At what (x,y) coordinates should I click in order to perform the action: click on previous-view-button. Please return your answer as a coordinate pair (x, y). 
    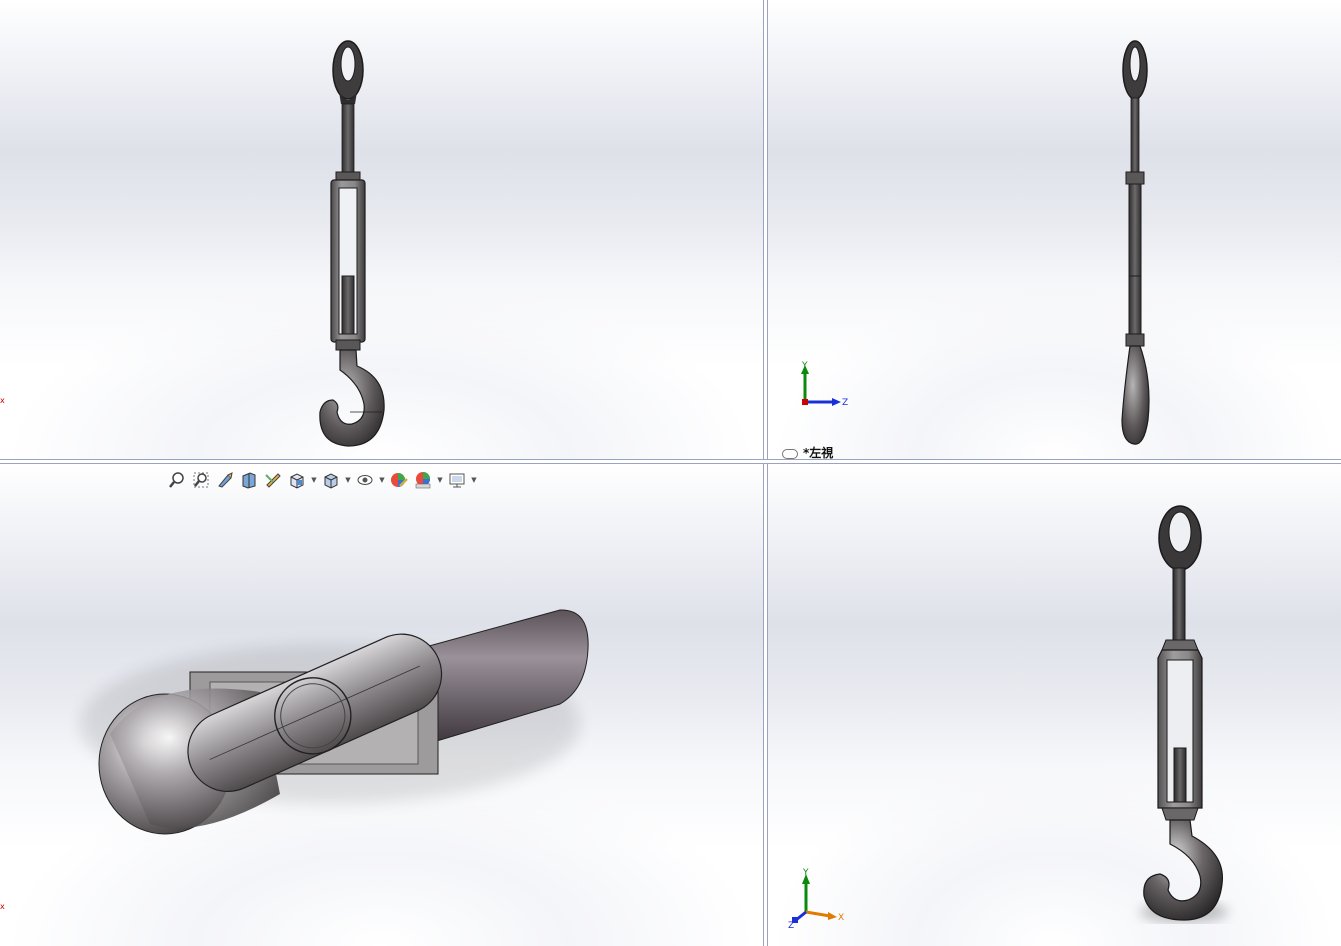
    Looking at the image, I should click on (225, 480).